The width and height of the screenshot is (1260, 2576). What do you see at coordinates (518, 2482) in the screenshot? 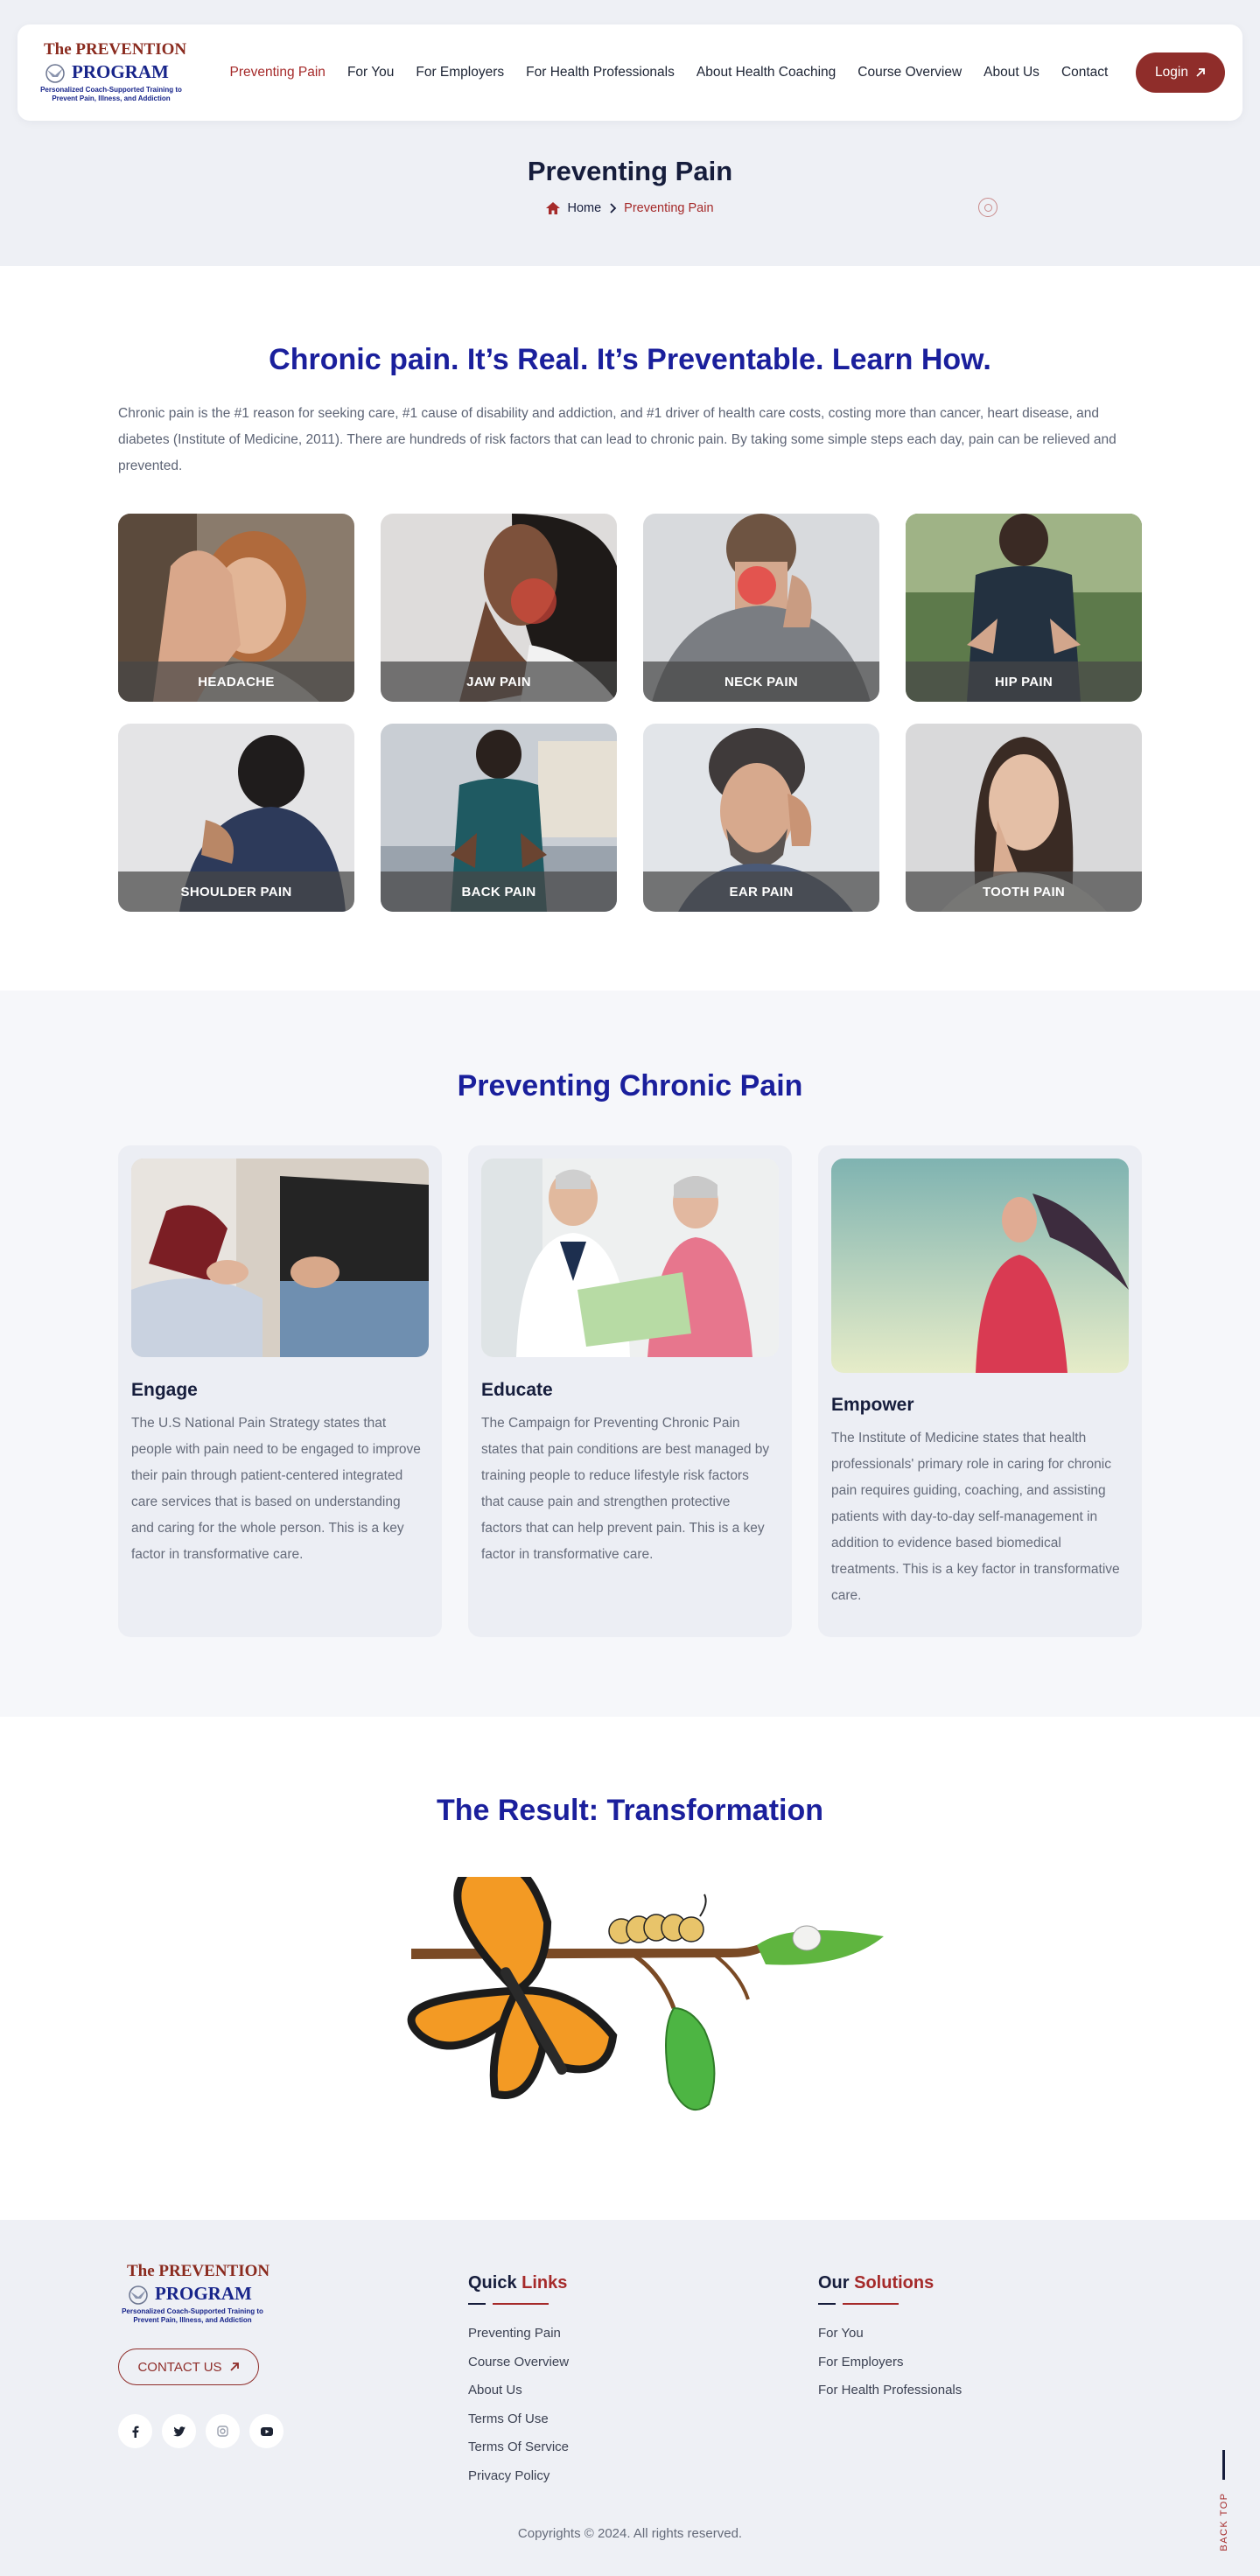
I see `footer-link-privacy-policy: Privacy Policy` at bounding box center [518, 2482].